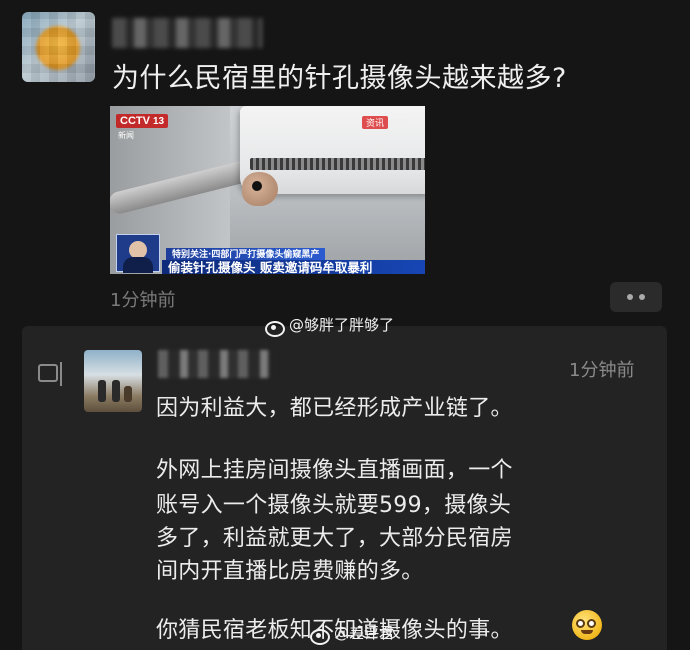 Image resolution: width=690 pixels, height=650 pixels. What do you see at coordinates (328, 325) in the screenshot?
I see `weibo-watermark: @够胖了胖够了` at bounding box center [328, 325].